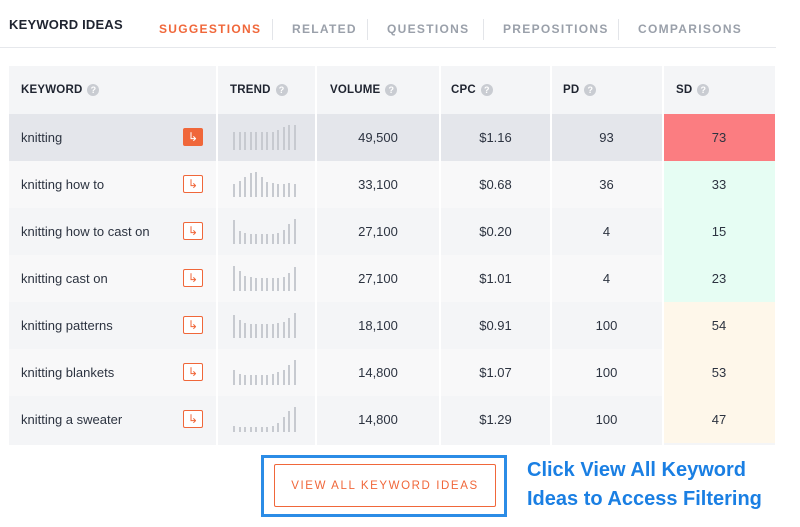  I want to click on column-header-label: TREND, so click(250, 90).